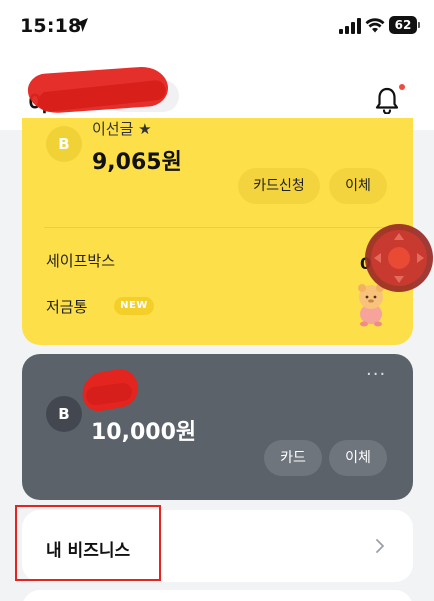 This screenshot has height=601, width=434. I want to click on notification-dot, so click(402, 87).